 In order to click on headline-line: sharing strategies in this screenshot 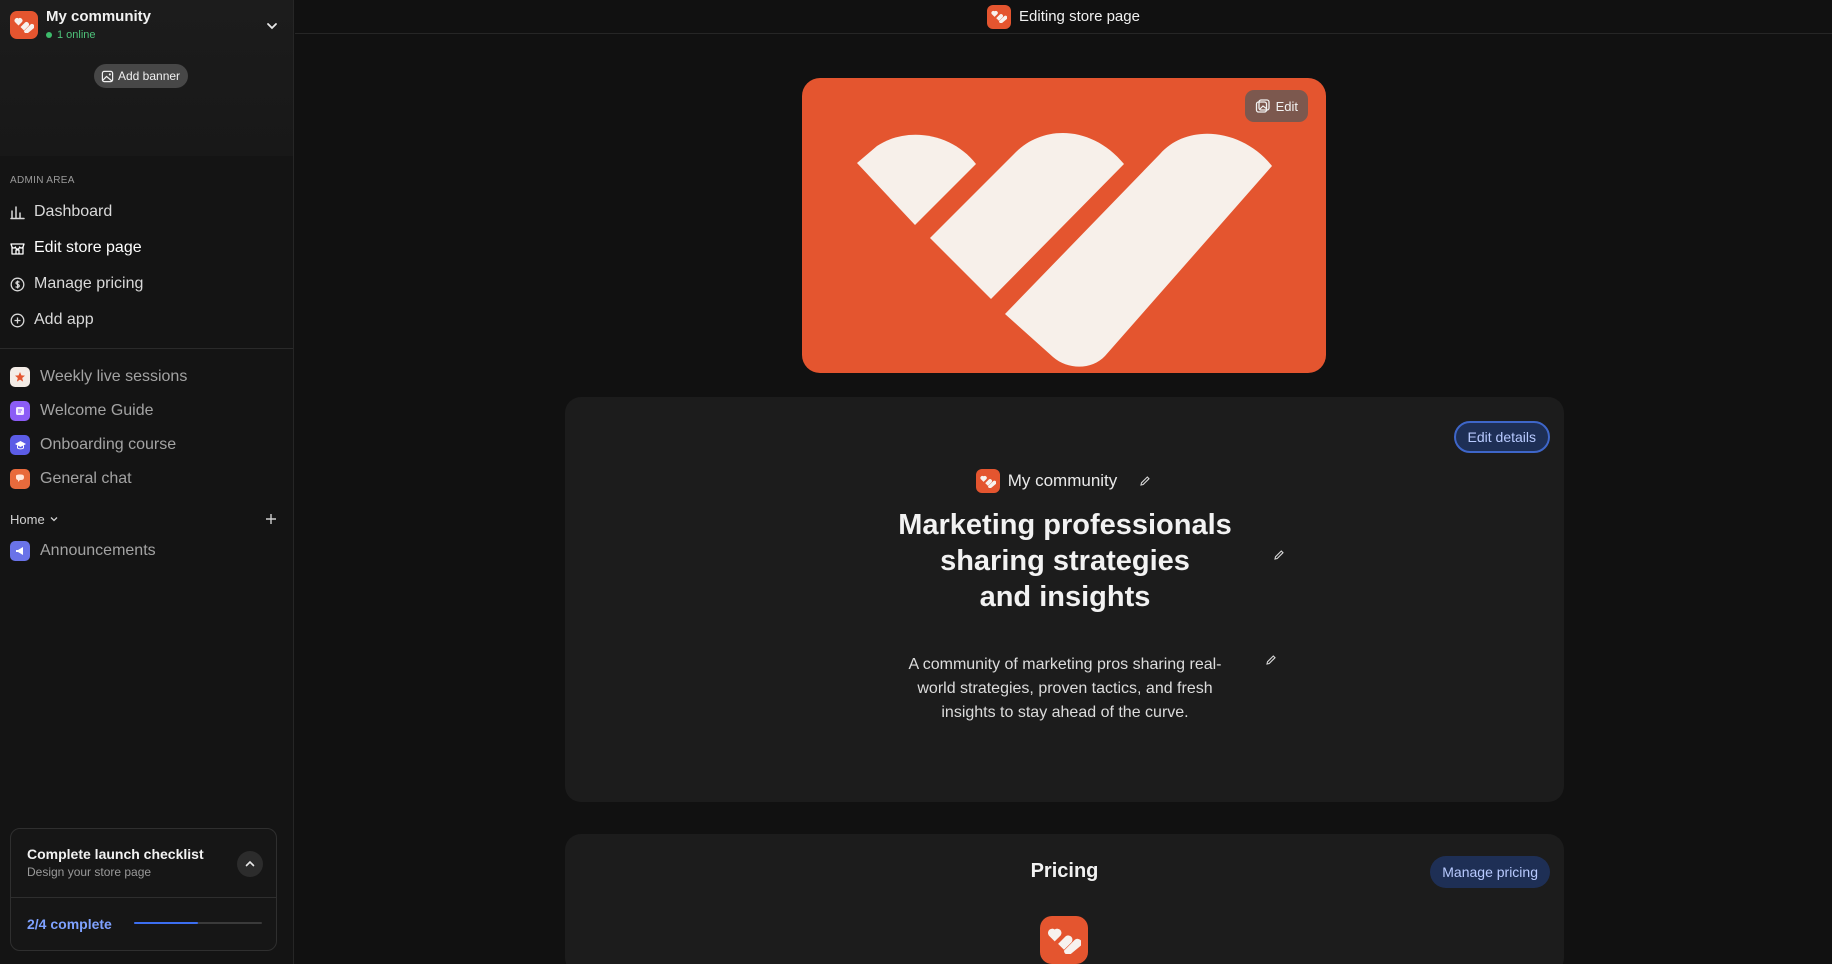, I will do `click(1065, 561)`.